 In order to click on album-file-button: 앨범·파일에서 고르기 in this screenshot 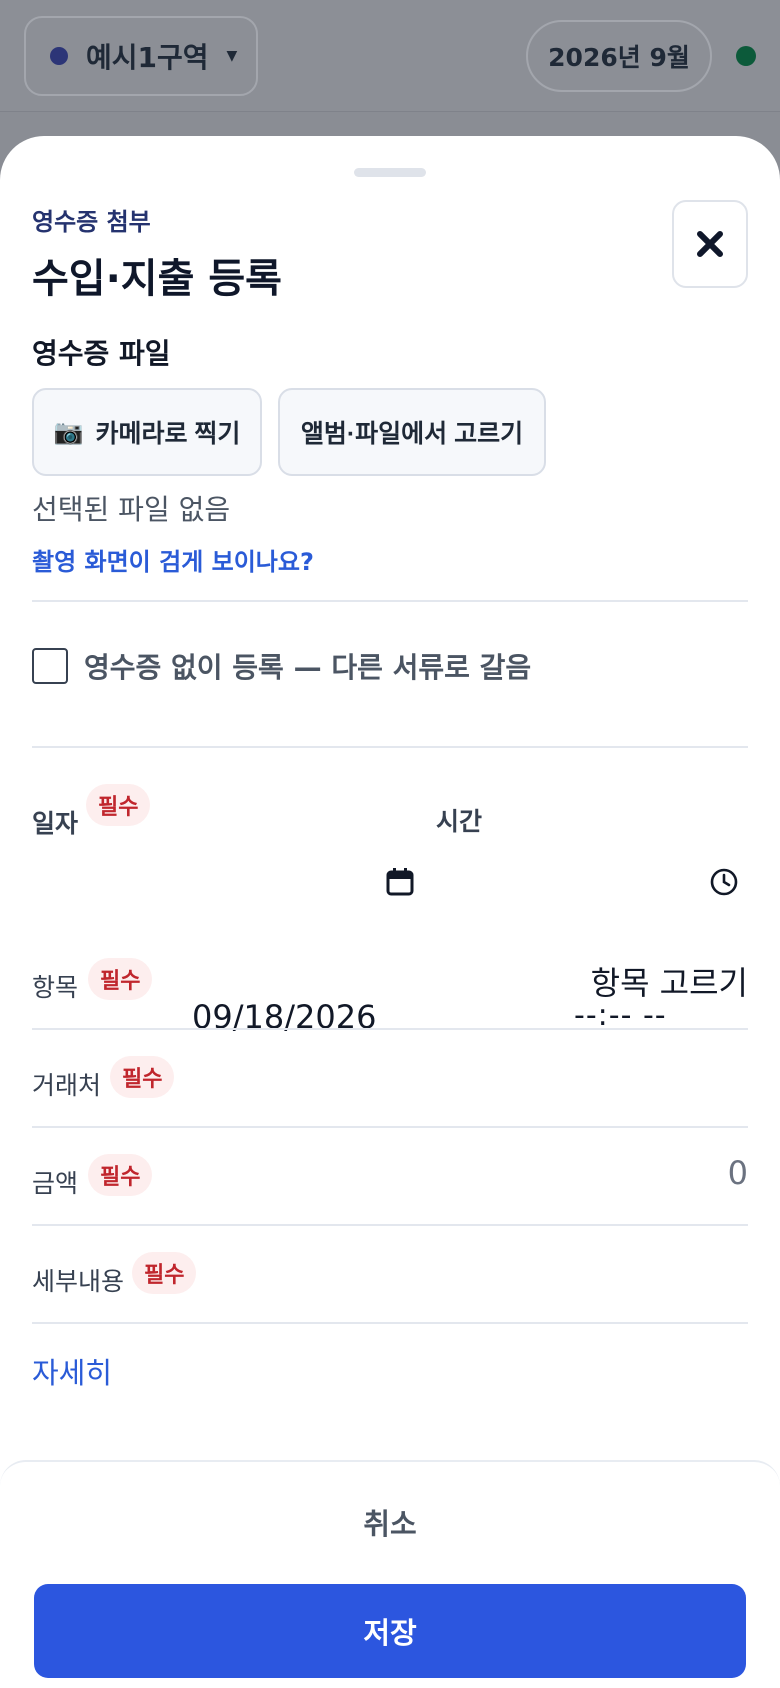, I will do `click(412, 432)`.